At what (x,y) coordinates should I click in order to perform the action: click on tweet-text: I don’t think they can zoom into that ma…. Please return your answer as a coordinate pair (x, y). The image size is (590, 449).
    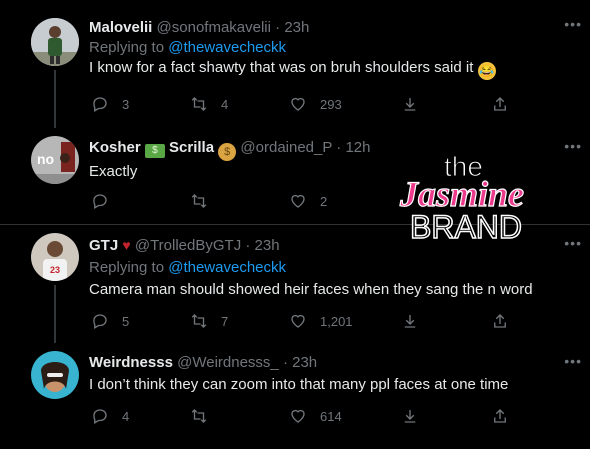
    Looking at the image, I should click on (299, 384).